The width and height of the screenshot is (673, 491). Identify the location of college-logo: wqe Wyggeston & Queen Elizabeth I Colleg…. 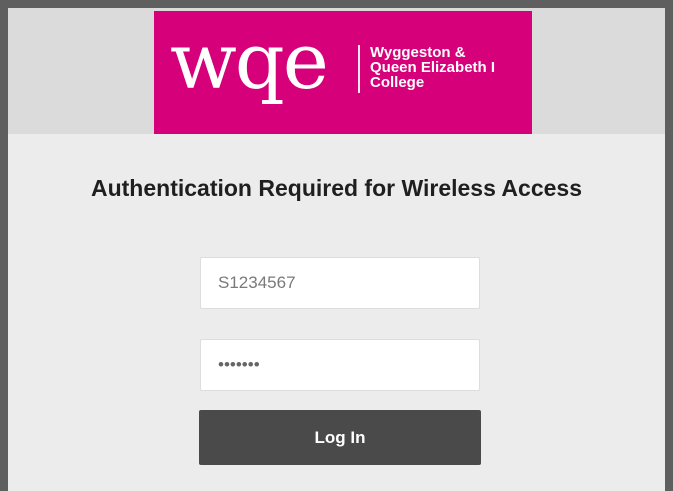
(343, 72).